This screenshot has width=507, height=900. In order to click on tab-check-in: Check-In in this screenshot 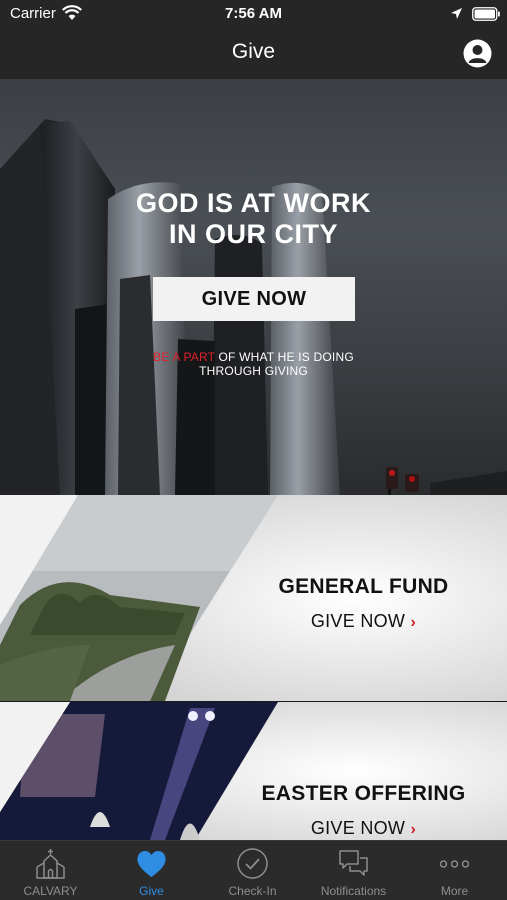, I will do `click(252, 870)`.